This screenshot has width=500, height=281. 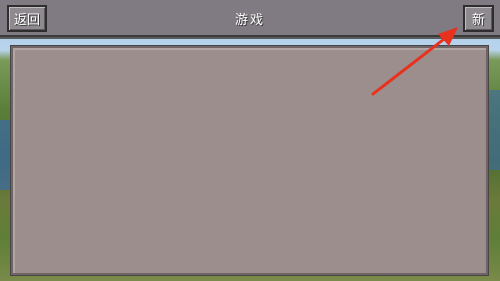 I want to click on top-bar: 返回 游戏 新, so click(x=250, y=19).